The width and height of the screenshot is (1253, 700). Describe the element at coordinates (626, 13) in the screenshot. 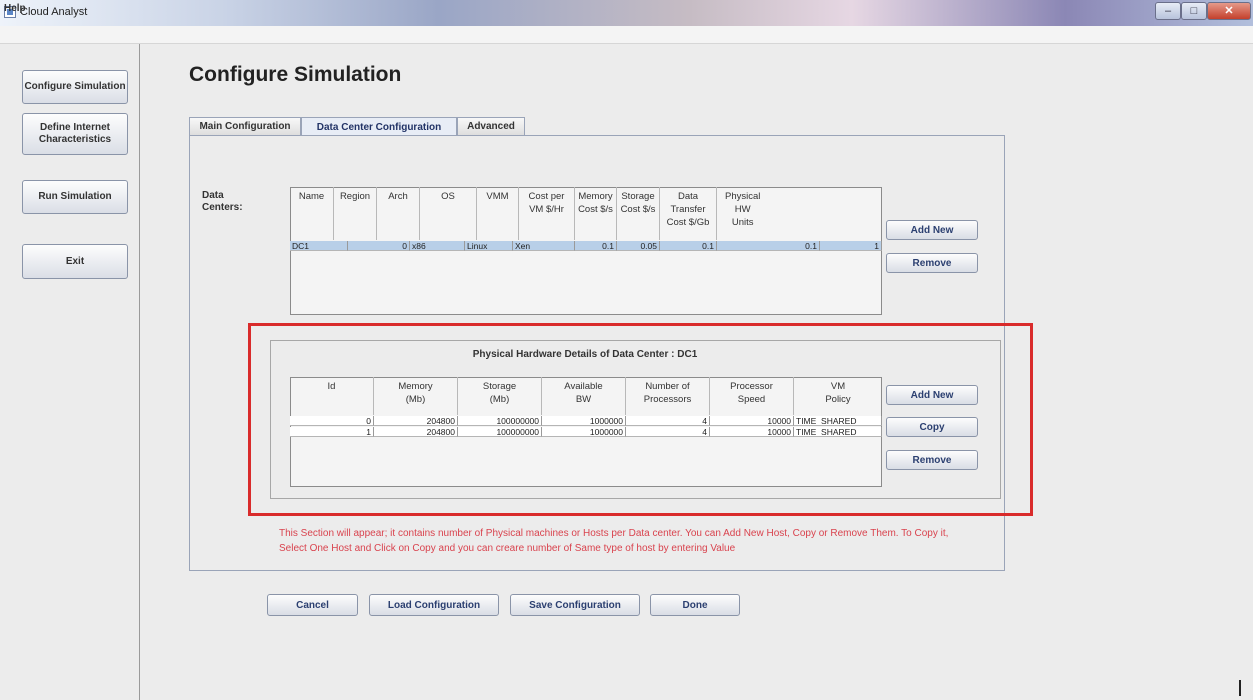

I see `title-bar` at that location.